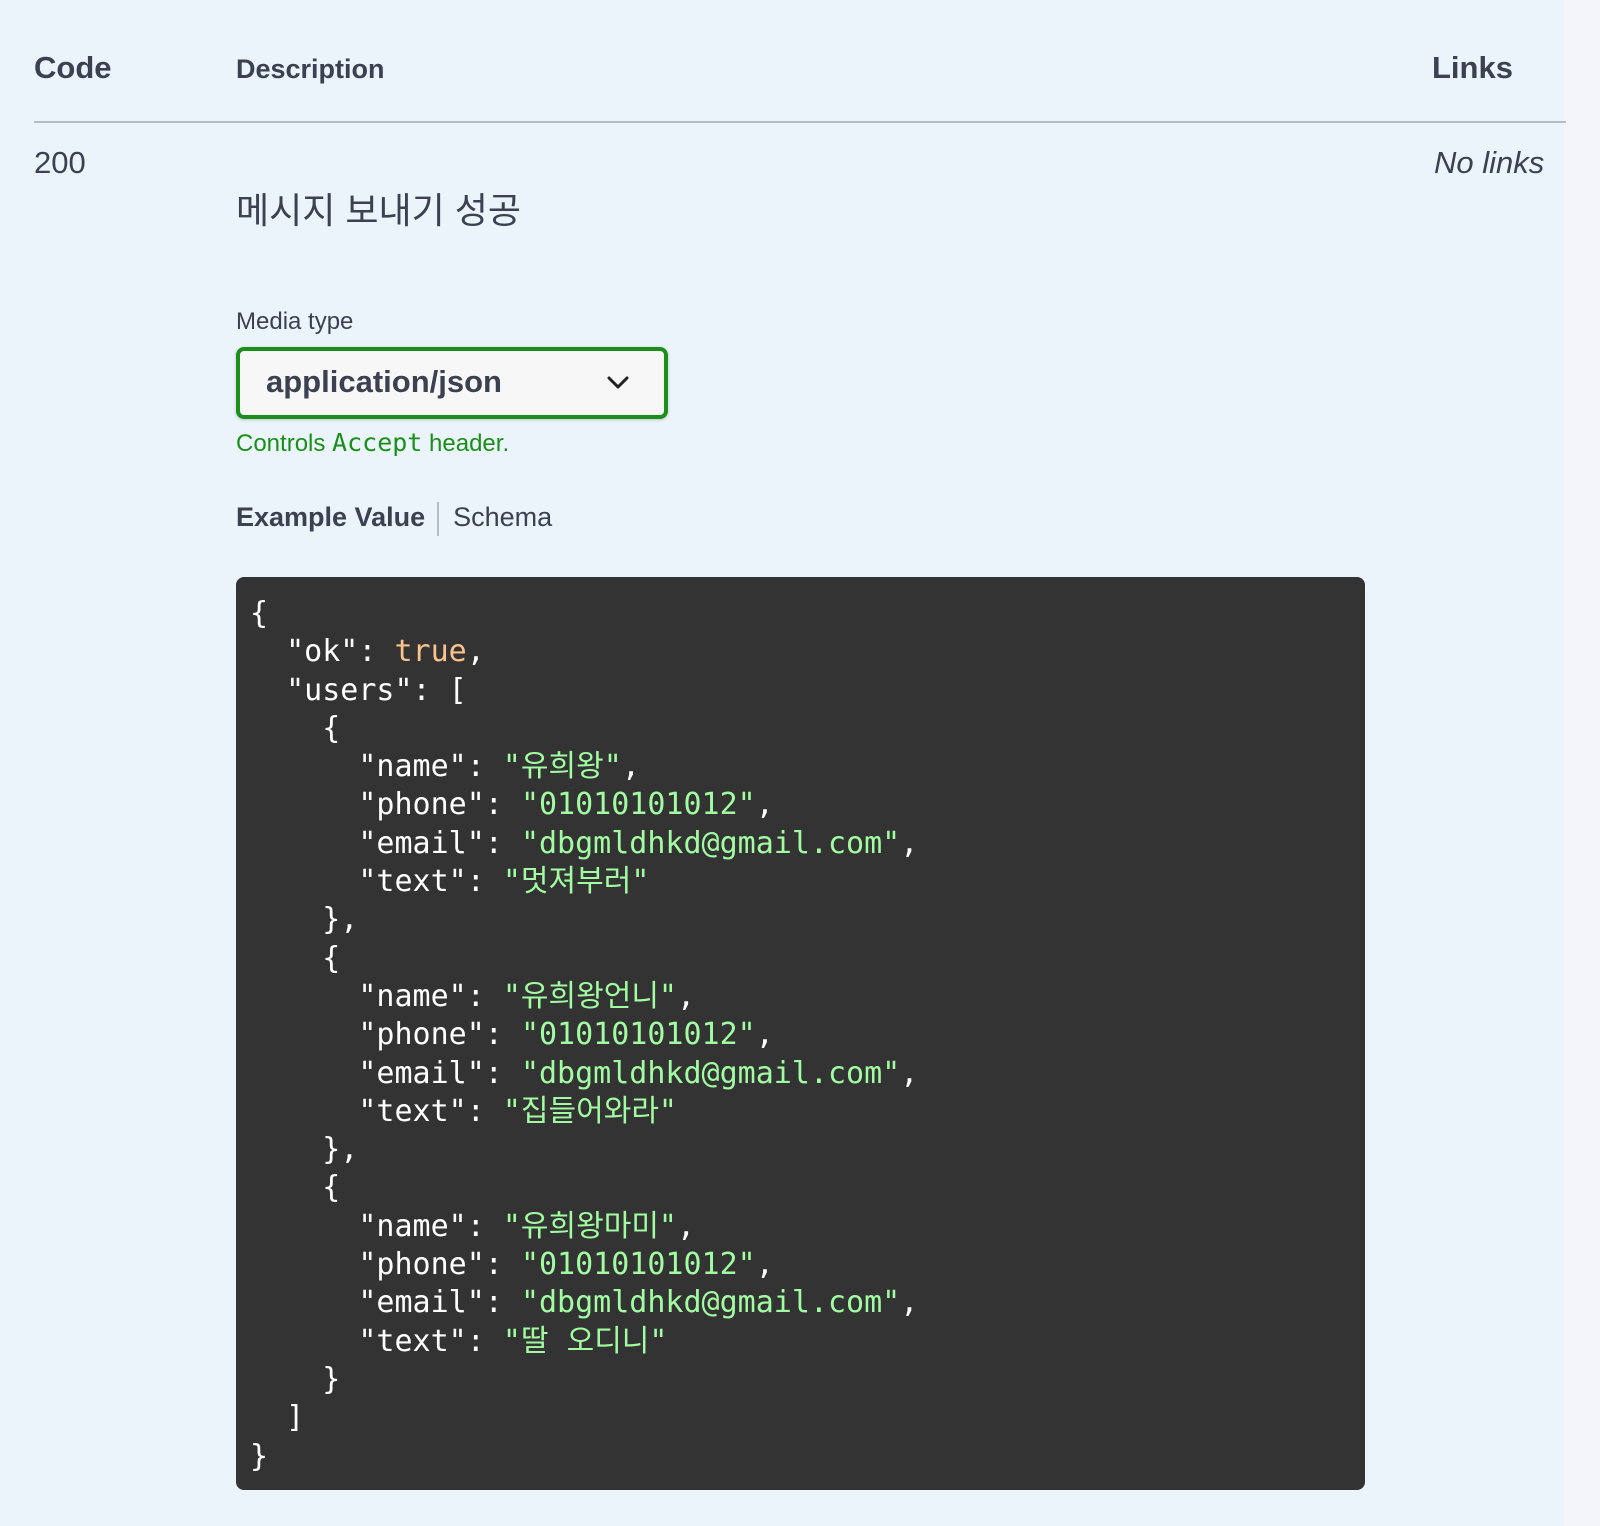  I want to click on json-string-value: "딸 오디니", so click(585, 1341).